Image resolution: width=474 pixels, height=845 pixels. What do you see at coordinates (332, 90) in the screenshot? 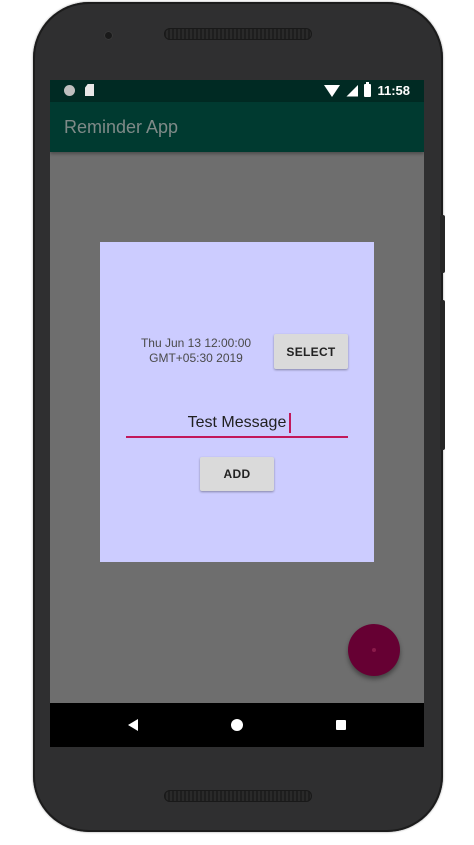
I see `wifi-icon` at bounding box center [332, 90].